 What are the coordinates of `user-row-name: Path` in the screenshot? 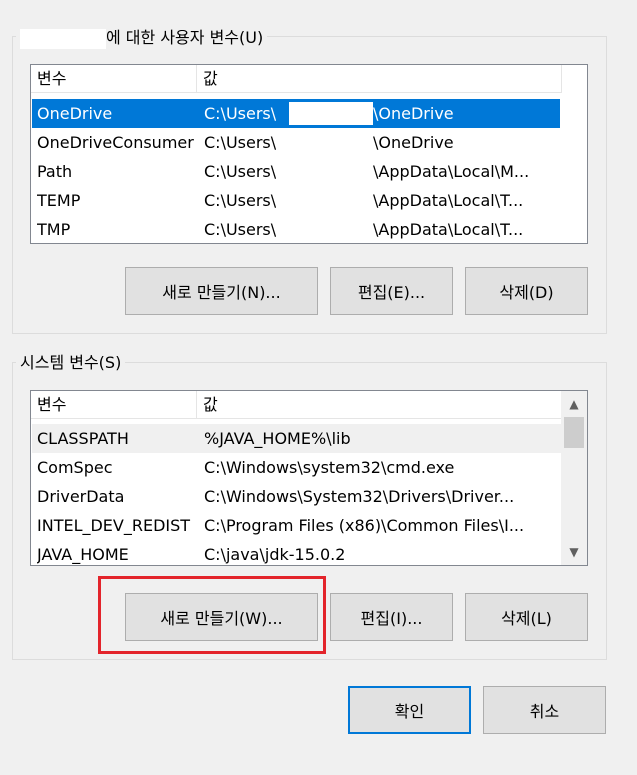 It's located at (55, 171).